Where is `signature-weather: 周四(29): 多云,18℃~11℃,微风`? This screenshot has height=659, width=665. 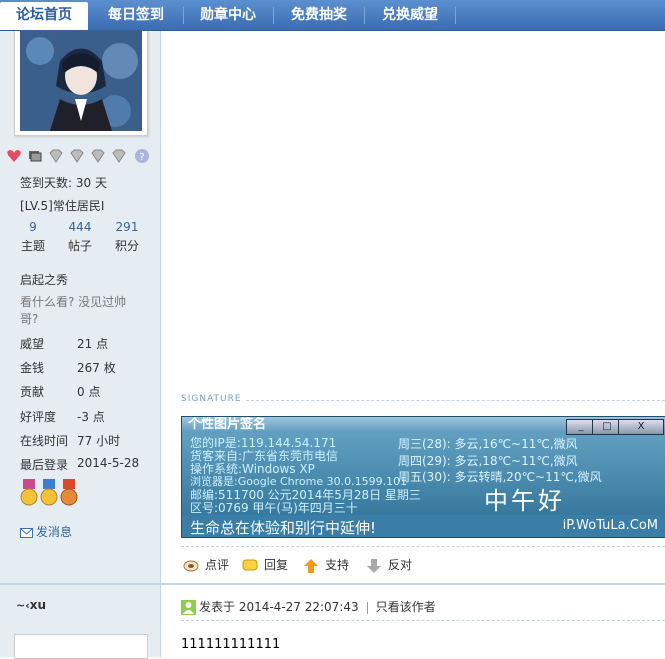
signature-weather: 周四(29): 多云,18℃~11℃,微风 is located at coordinates (488, 461).